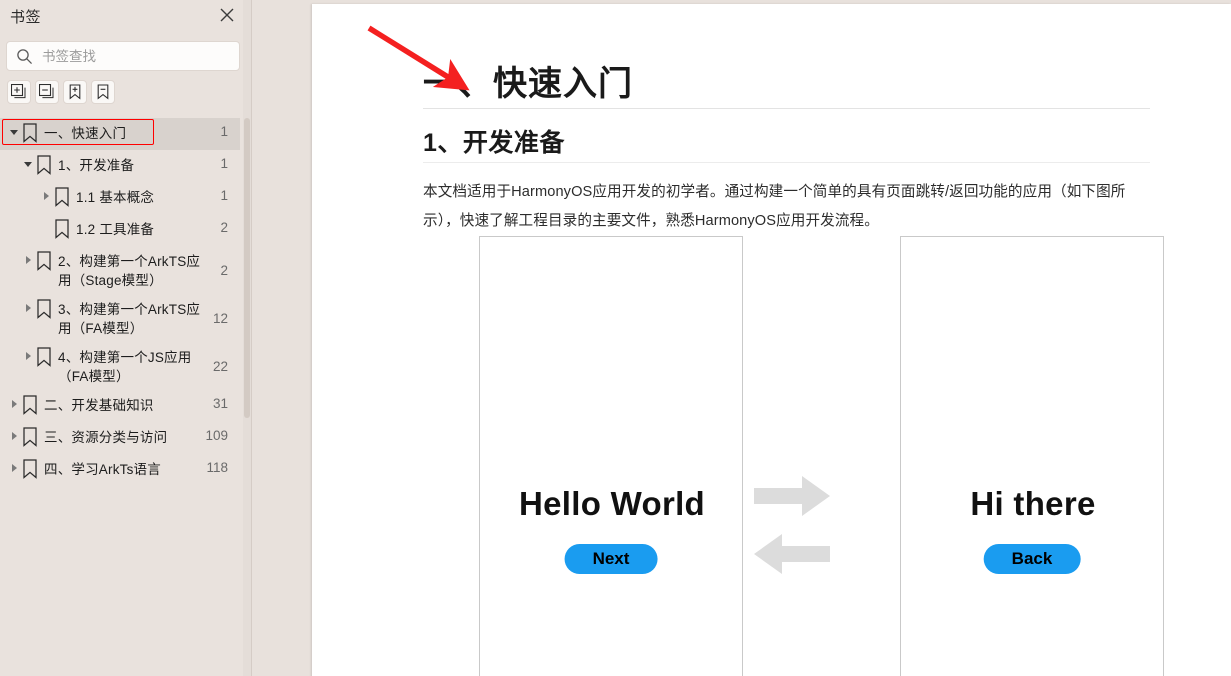 The width and height of the screenshot is (1231, 676). I want to click on bookmark-row: 1、开发准备 1, so click(120, 166).